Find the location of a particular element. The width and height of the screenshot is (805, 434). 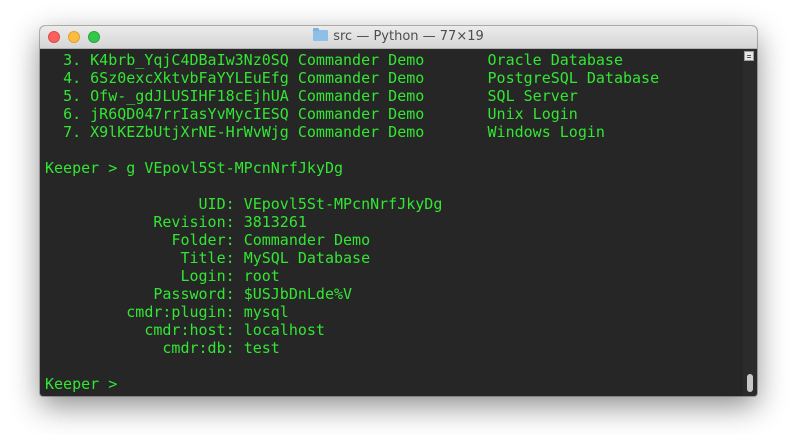

detail-row-revision: Revision: 3813261 is located at coordinates (176, 222).